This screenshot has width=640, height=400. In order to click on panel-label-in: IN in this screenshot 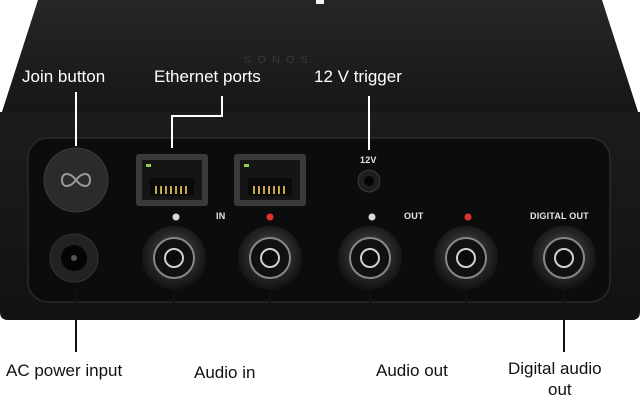, I will do `click(221, 216)`.